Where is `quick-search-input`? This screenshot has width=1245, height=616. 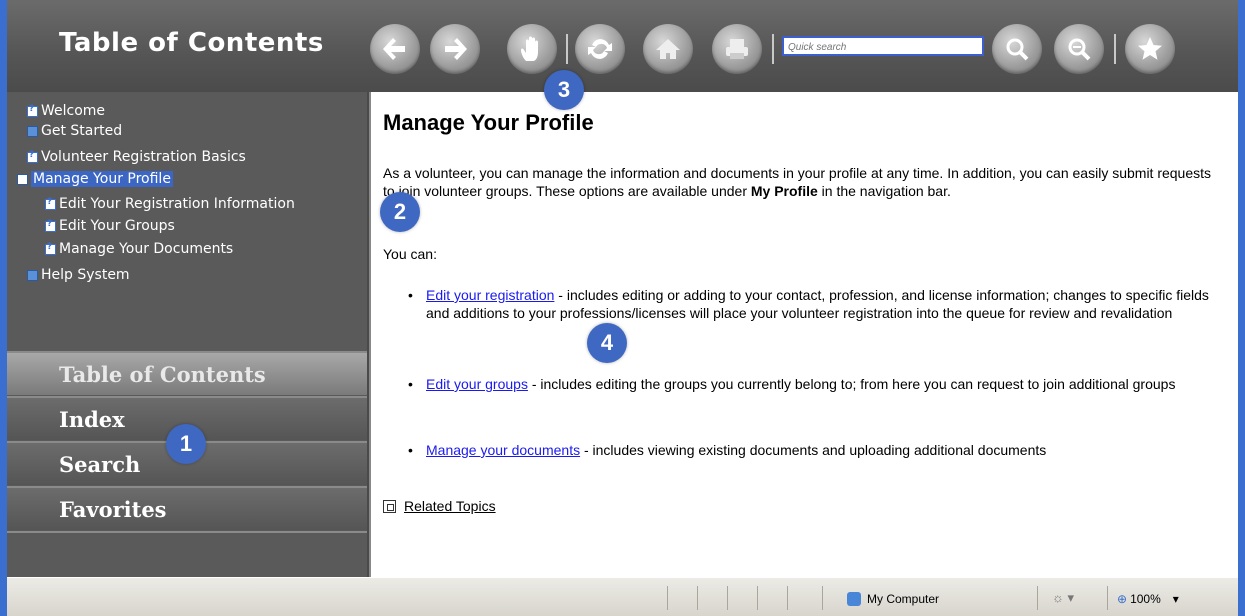
quick-search-input is located at coordinates (883, 46).